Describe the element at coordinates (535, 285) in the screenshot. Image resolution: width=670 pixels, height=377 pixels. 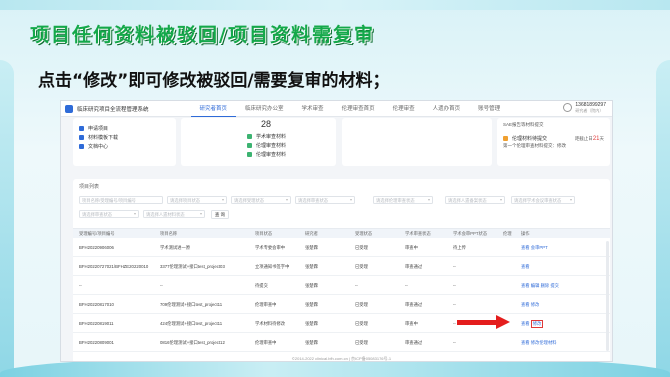
I see `edit-link: 编辑` at that location.